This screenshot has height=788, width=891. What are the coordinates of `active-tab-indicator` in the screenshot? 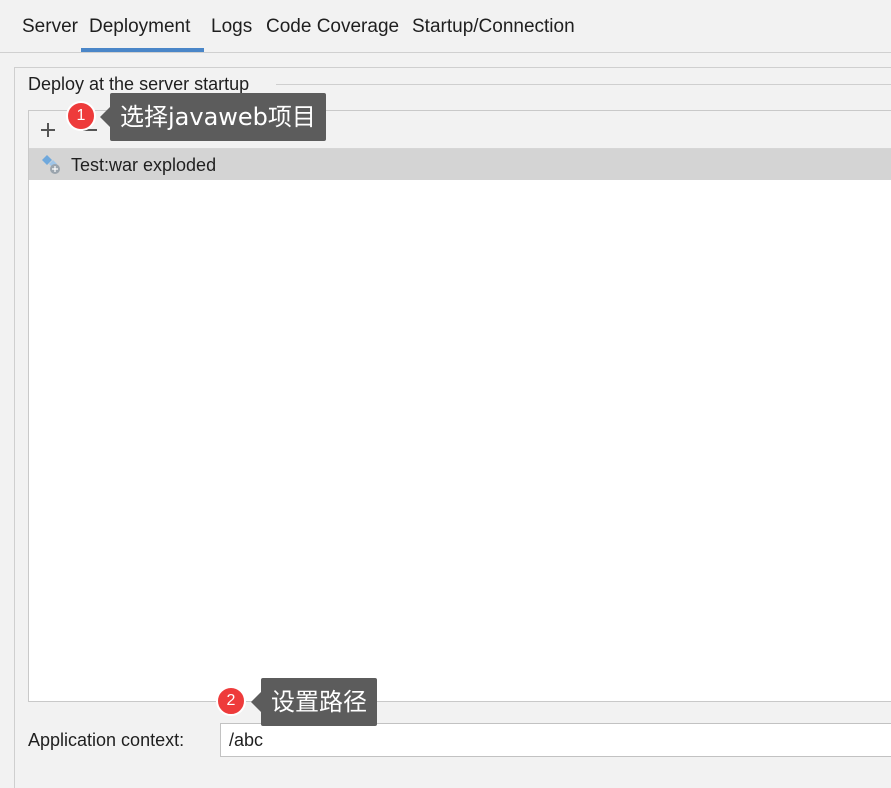 It's located at (142, 50).